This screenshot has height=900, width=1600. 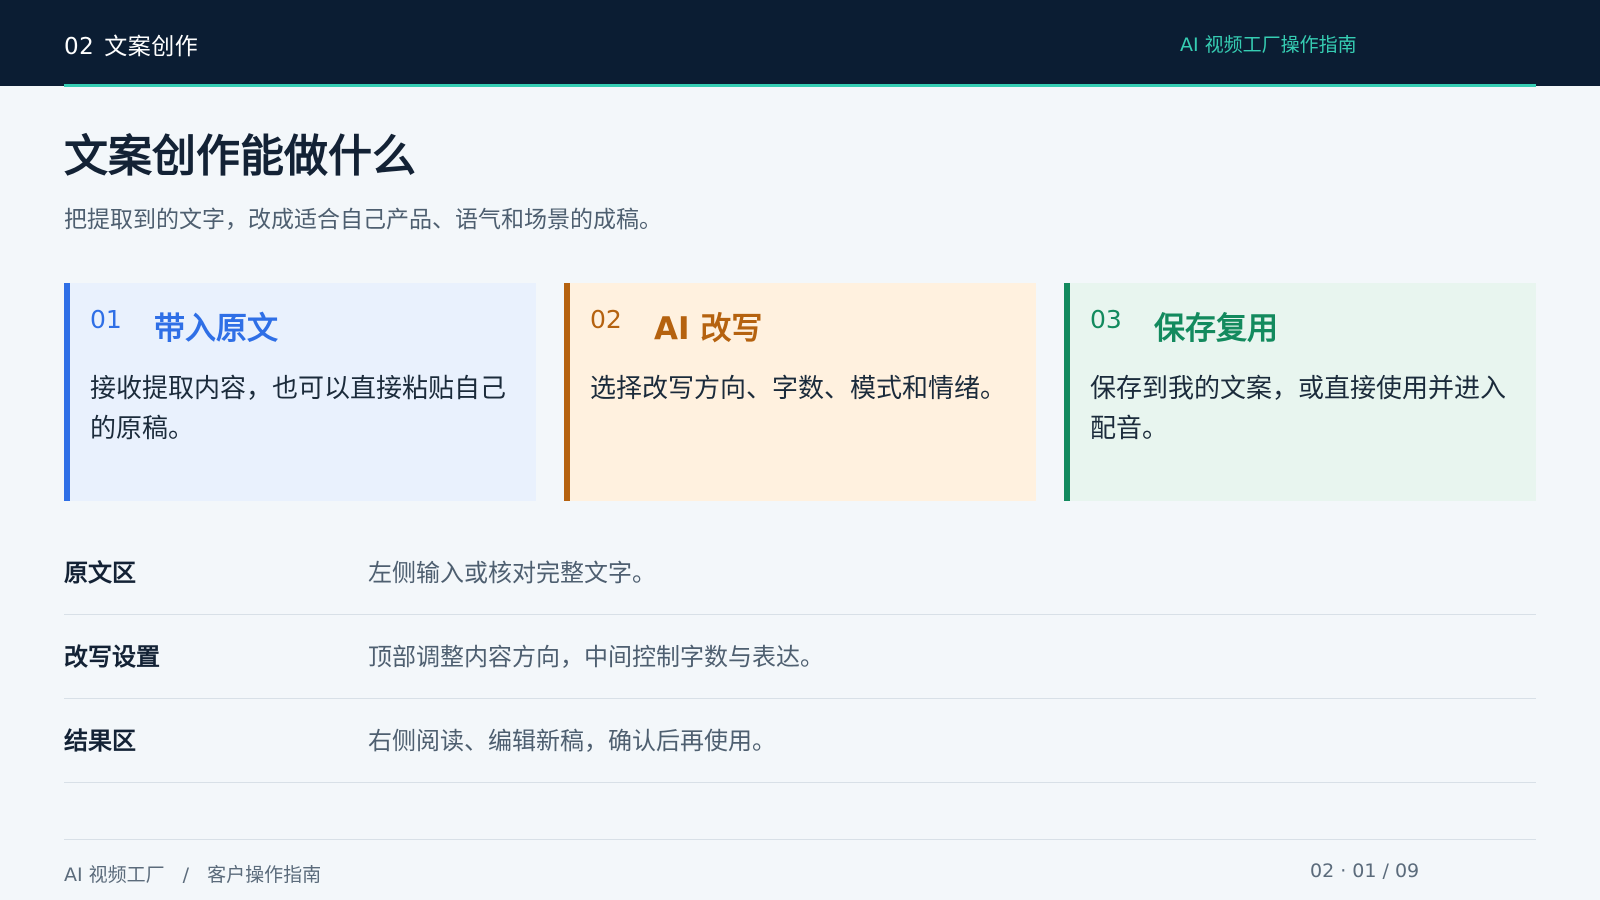 What do you see at coordinates (114, 875) in the screenshot?
I see `footer-product-name: AI 视频工厂` at bounding box center [114, 875].